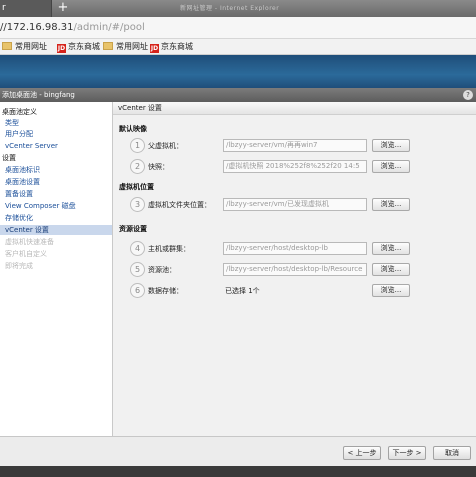 Image resolution: width=476 pixels, height=477 pixels. What do you see at coordinates (29, 242) in the screenshot?
I see `sidebar-item-quickprep: 虚拟机快速准备` at bounding box center [29, 242].